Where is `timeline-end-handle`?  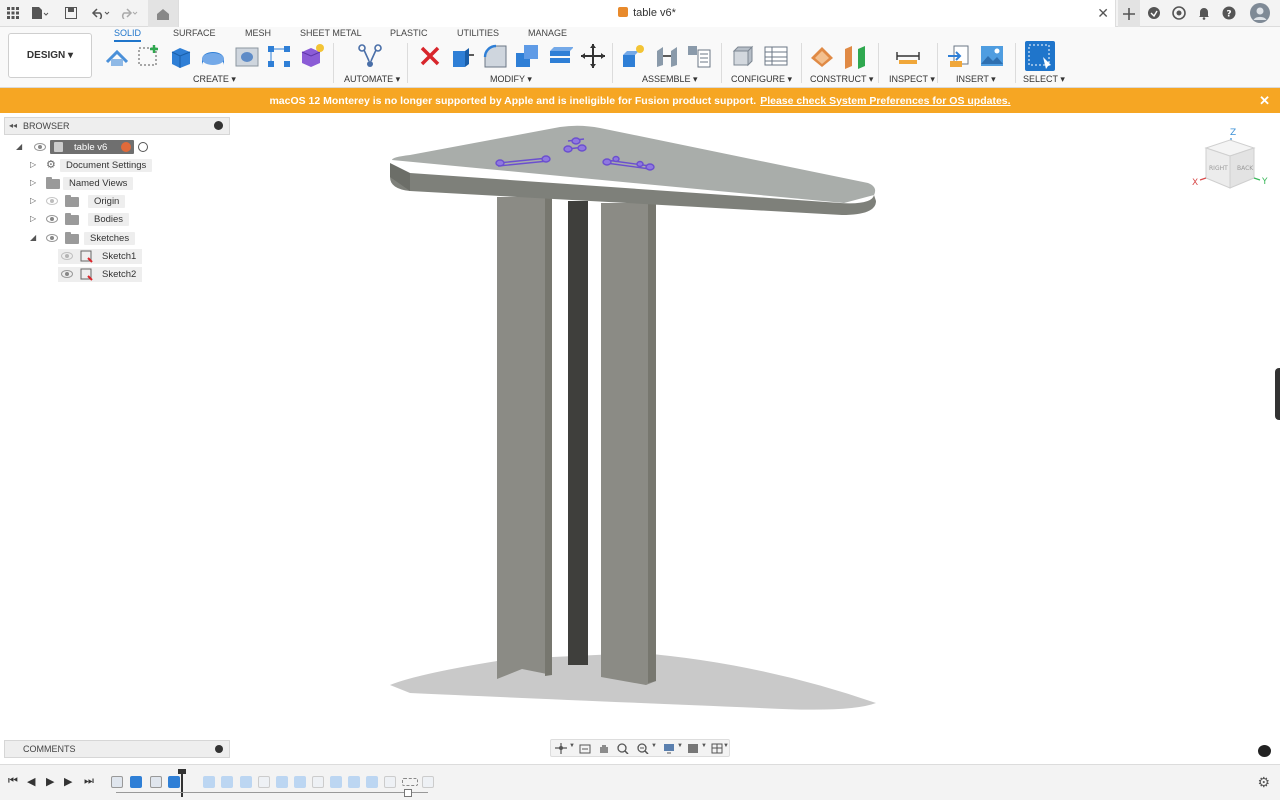 timeline-end-handle is located at coordinates (408, 793).